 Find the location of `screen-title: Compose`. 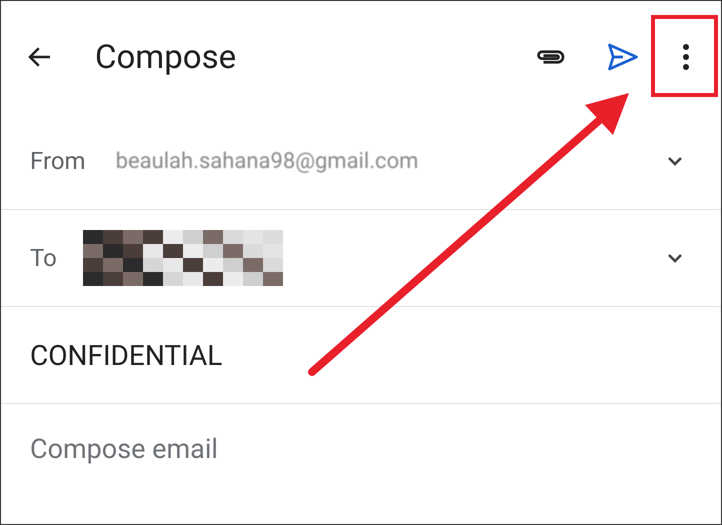

screen-title: Compose is located at coordinates (165, 57).